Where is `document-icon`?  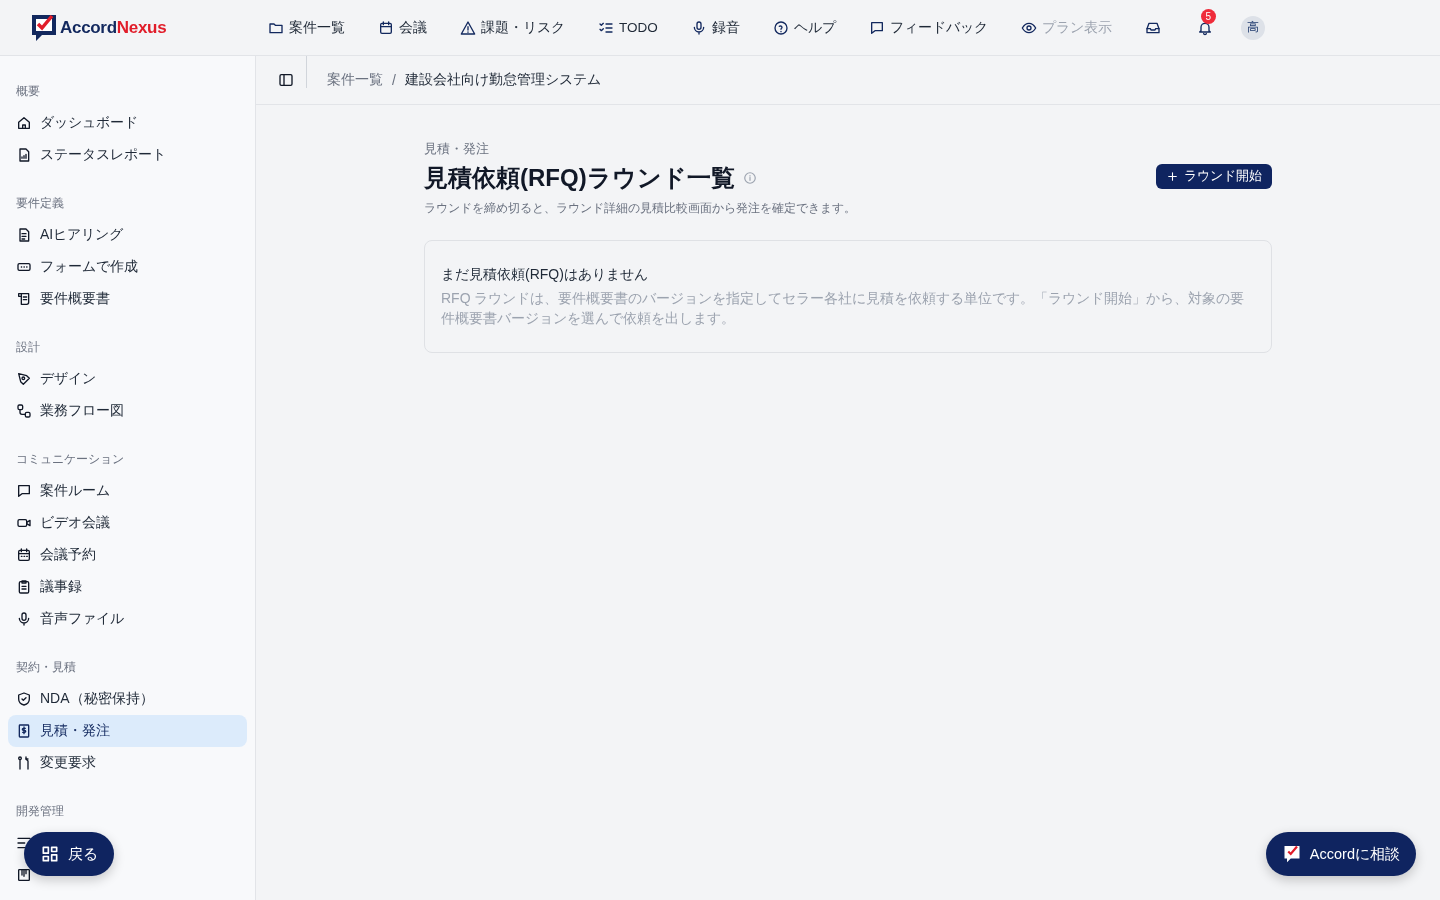
document-icon is located at coordinates (24, 235).